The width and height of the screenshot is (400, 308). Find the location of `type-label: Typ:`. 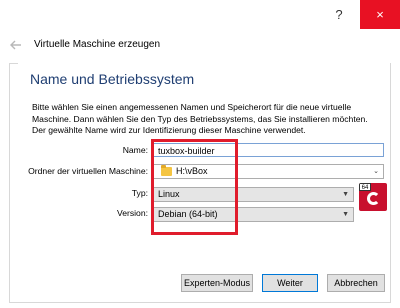

type-label: Typ: is located at coordinates (139, 193).